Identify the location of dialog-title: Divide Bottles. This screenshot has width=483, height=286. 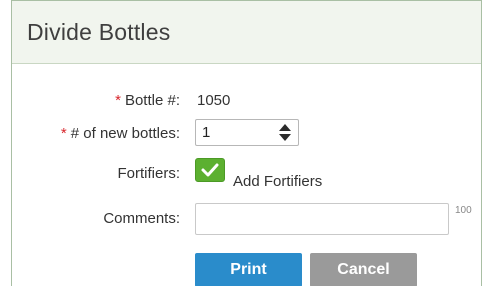
(99, 32).